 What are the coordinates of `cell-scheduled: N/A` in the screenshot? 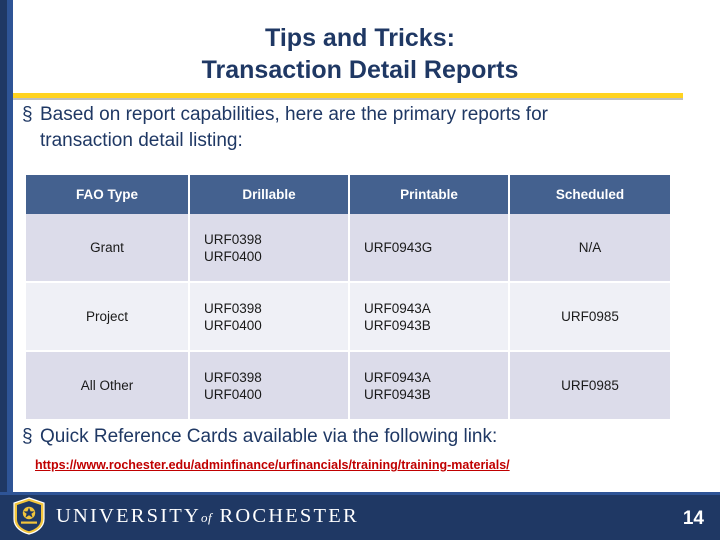 It's located at (589, 248).